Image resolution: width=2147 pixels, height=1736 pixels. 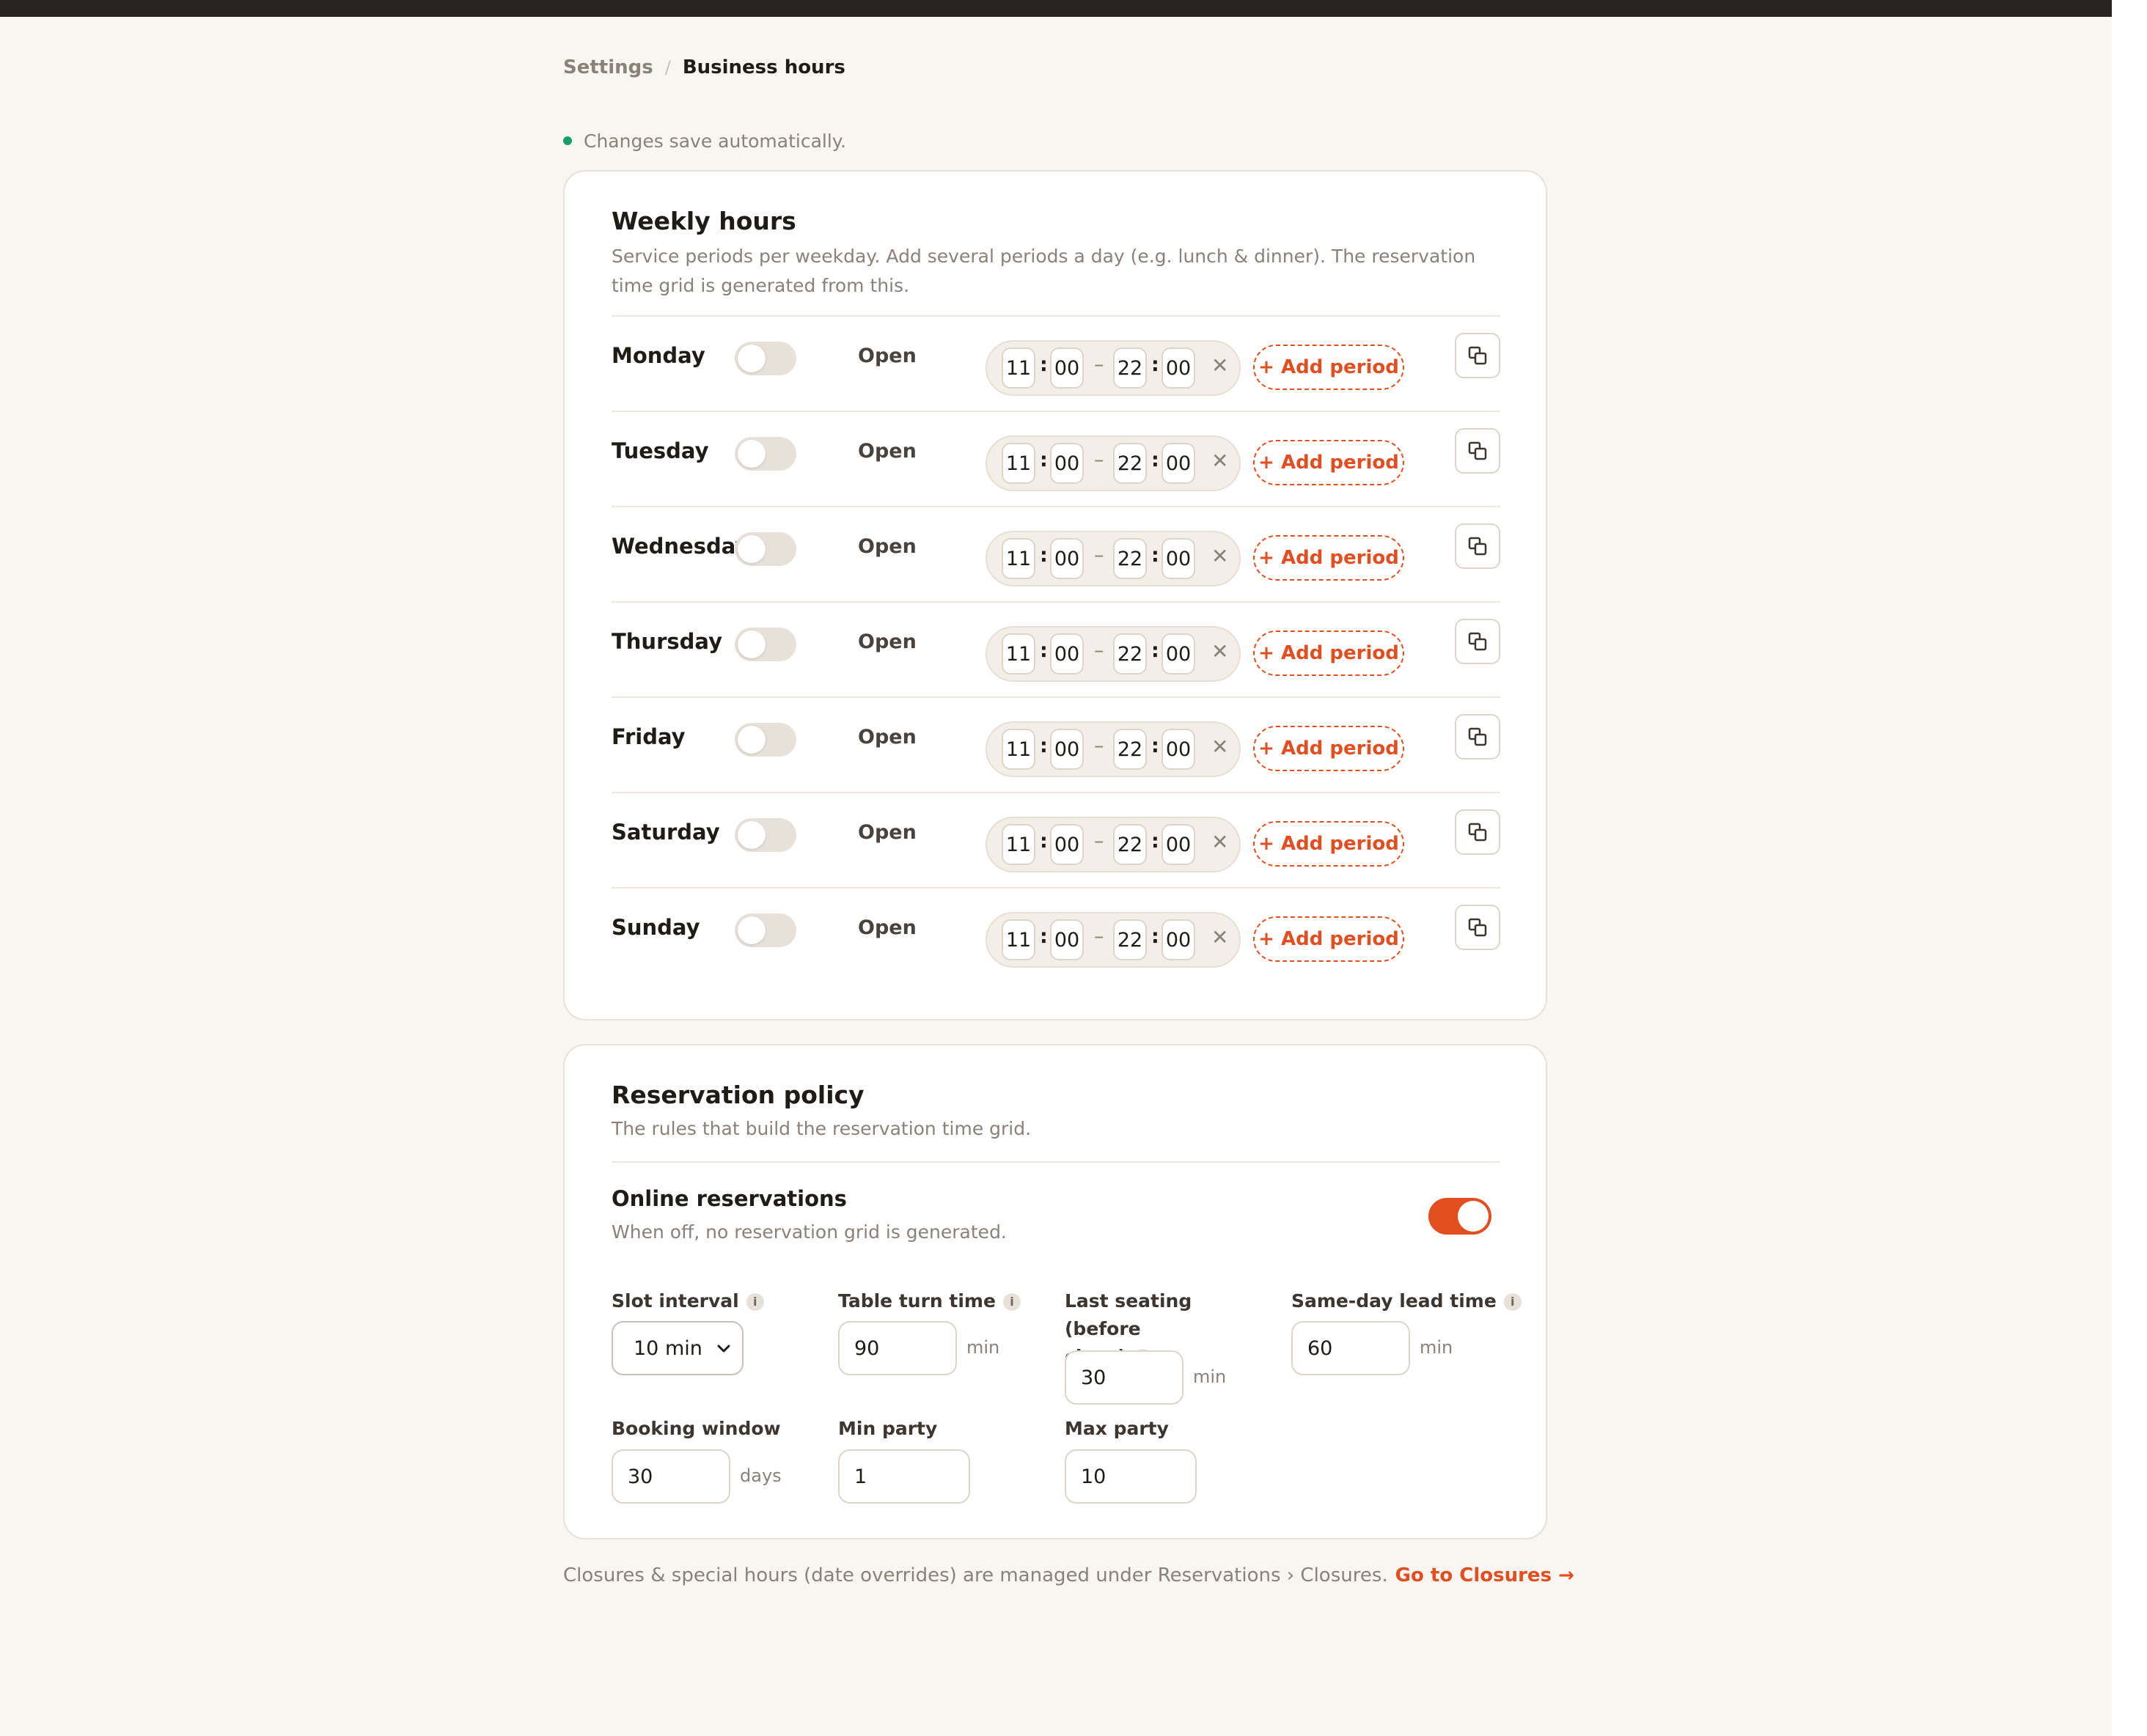 I want to click on table-turn-input: 90, so click(x=897, y=1348).